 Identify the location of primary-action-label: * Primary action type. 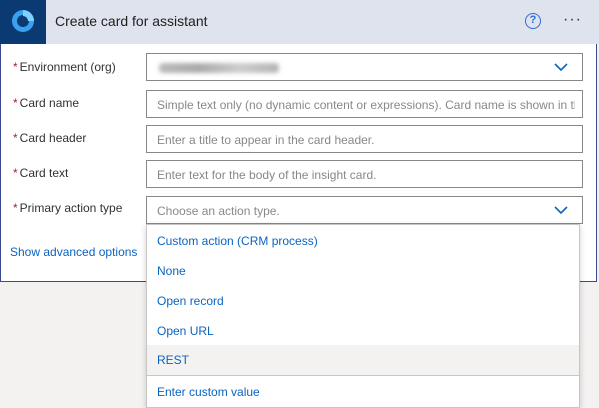
(67, 208).